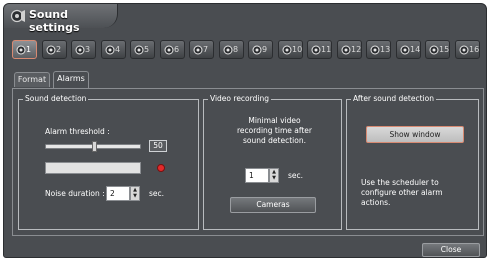 The height and width of the screenshot is (260, 489). Describe the element at coordinates (17, 16) in the screenshot. I see `speaker-camera-icon` at that location.